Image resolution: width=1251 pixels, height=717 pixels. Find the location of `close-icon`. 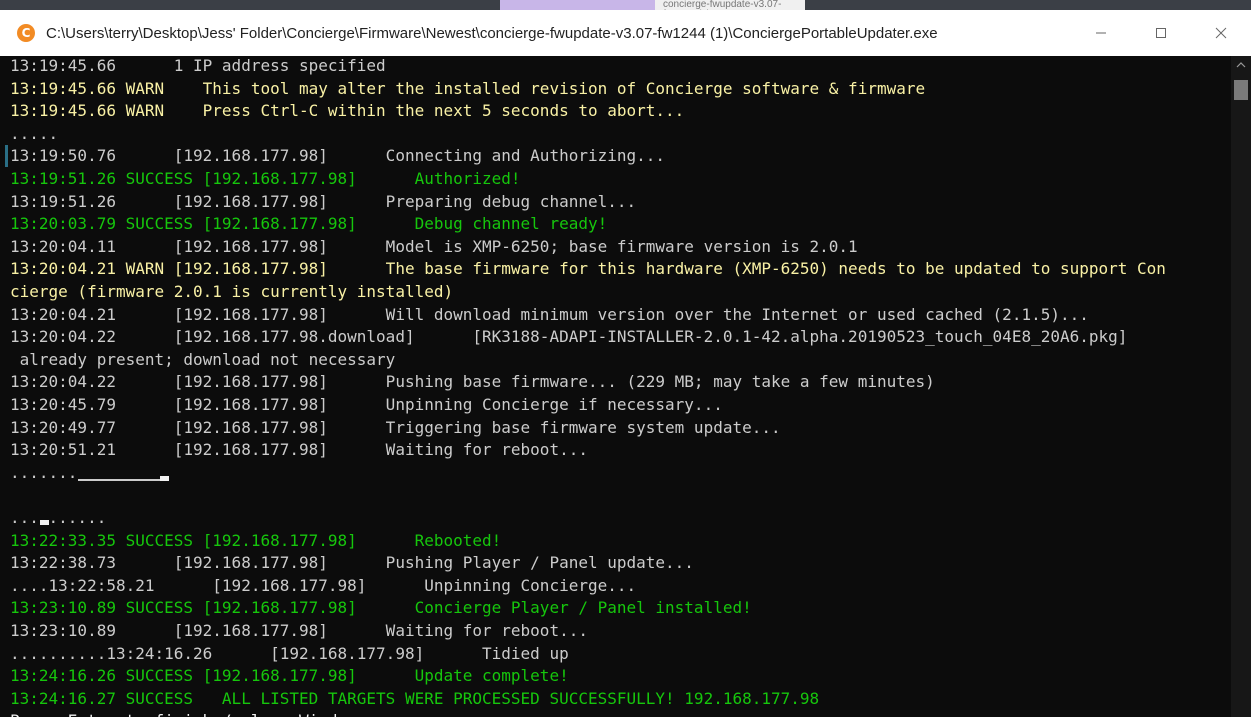

close-icon is located at coordinates (1221, 33).